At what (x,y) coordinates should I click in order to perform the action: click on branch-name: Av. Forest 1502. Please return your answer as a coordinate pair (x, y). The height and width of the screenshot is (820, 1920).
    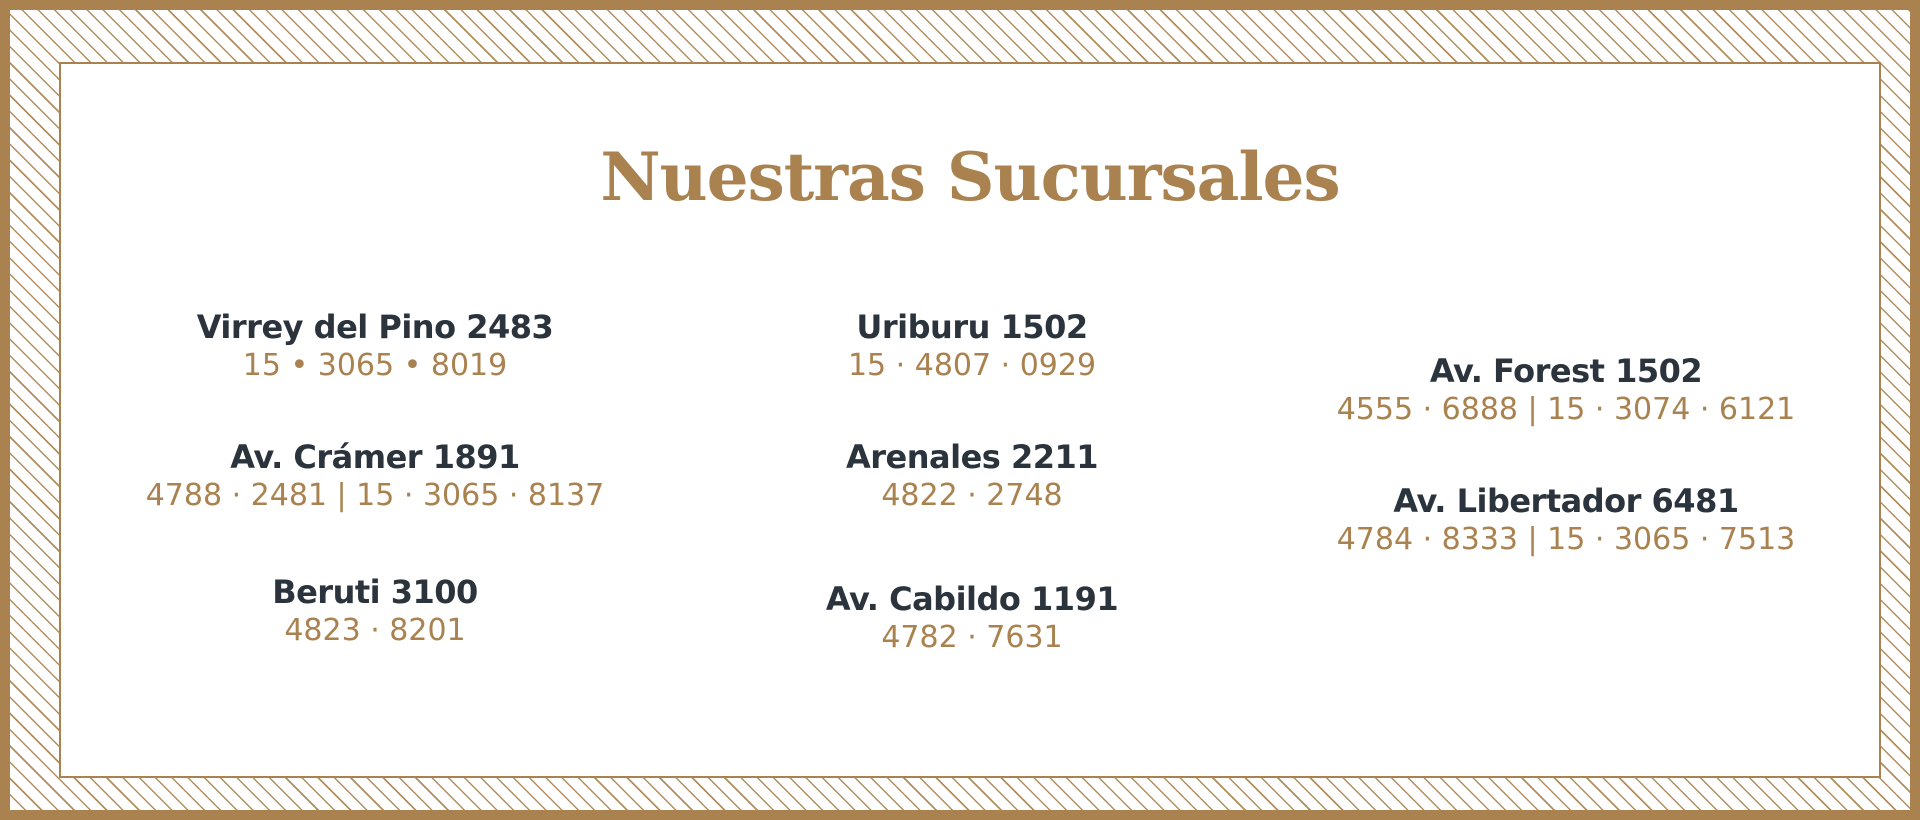
    Looking at the image, I should click on (1566, 371).